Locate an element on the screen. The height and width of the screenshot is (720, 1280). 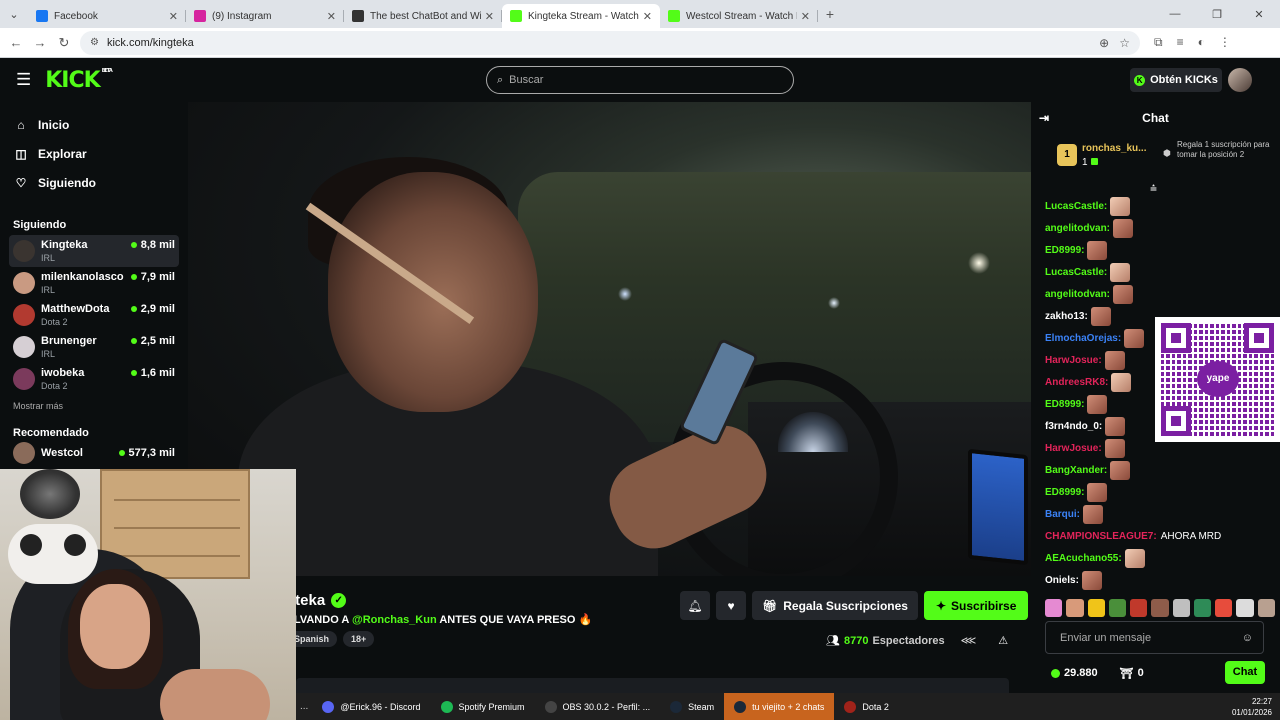
chat-username: BangXander: is located at coordinates (1076, 470).